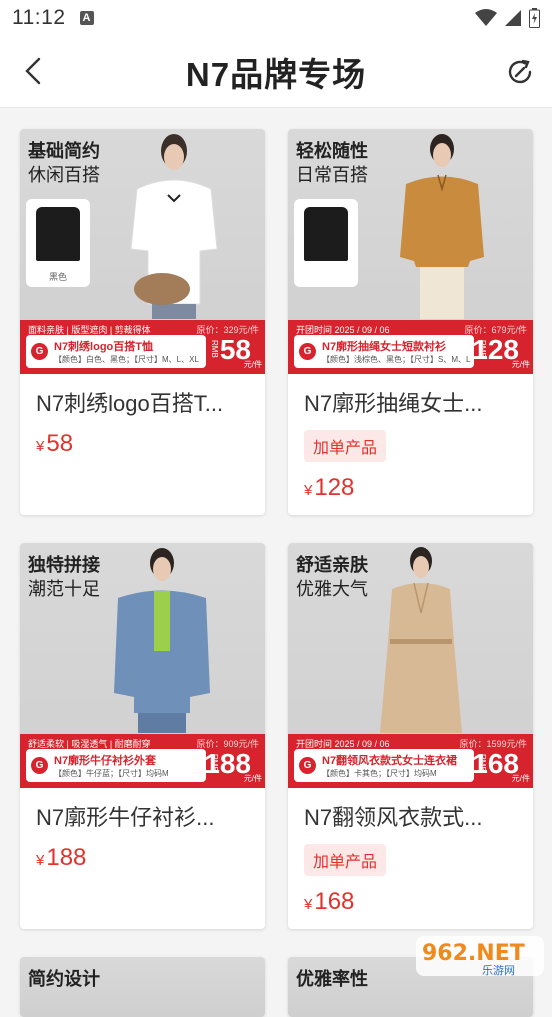 This screenshot has width=552, height=1017. I want to click on product-headline: 基础简约, so click(64, 151).